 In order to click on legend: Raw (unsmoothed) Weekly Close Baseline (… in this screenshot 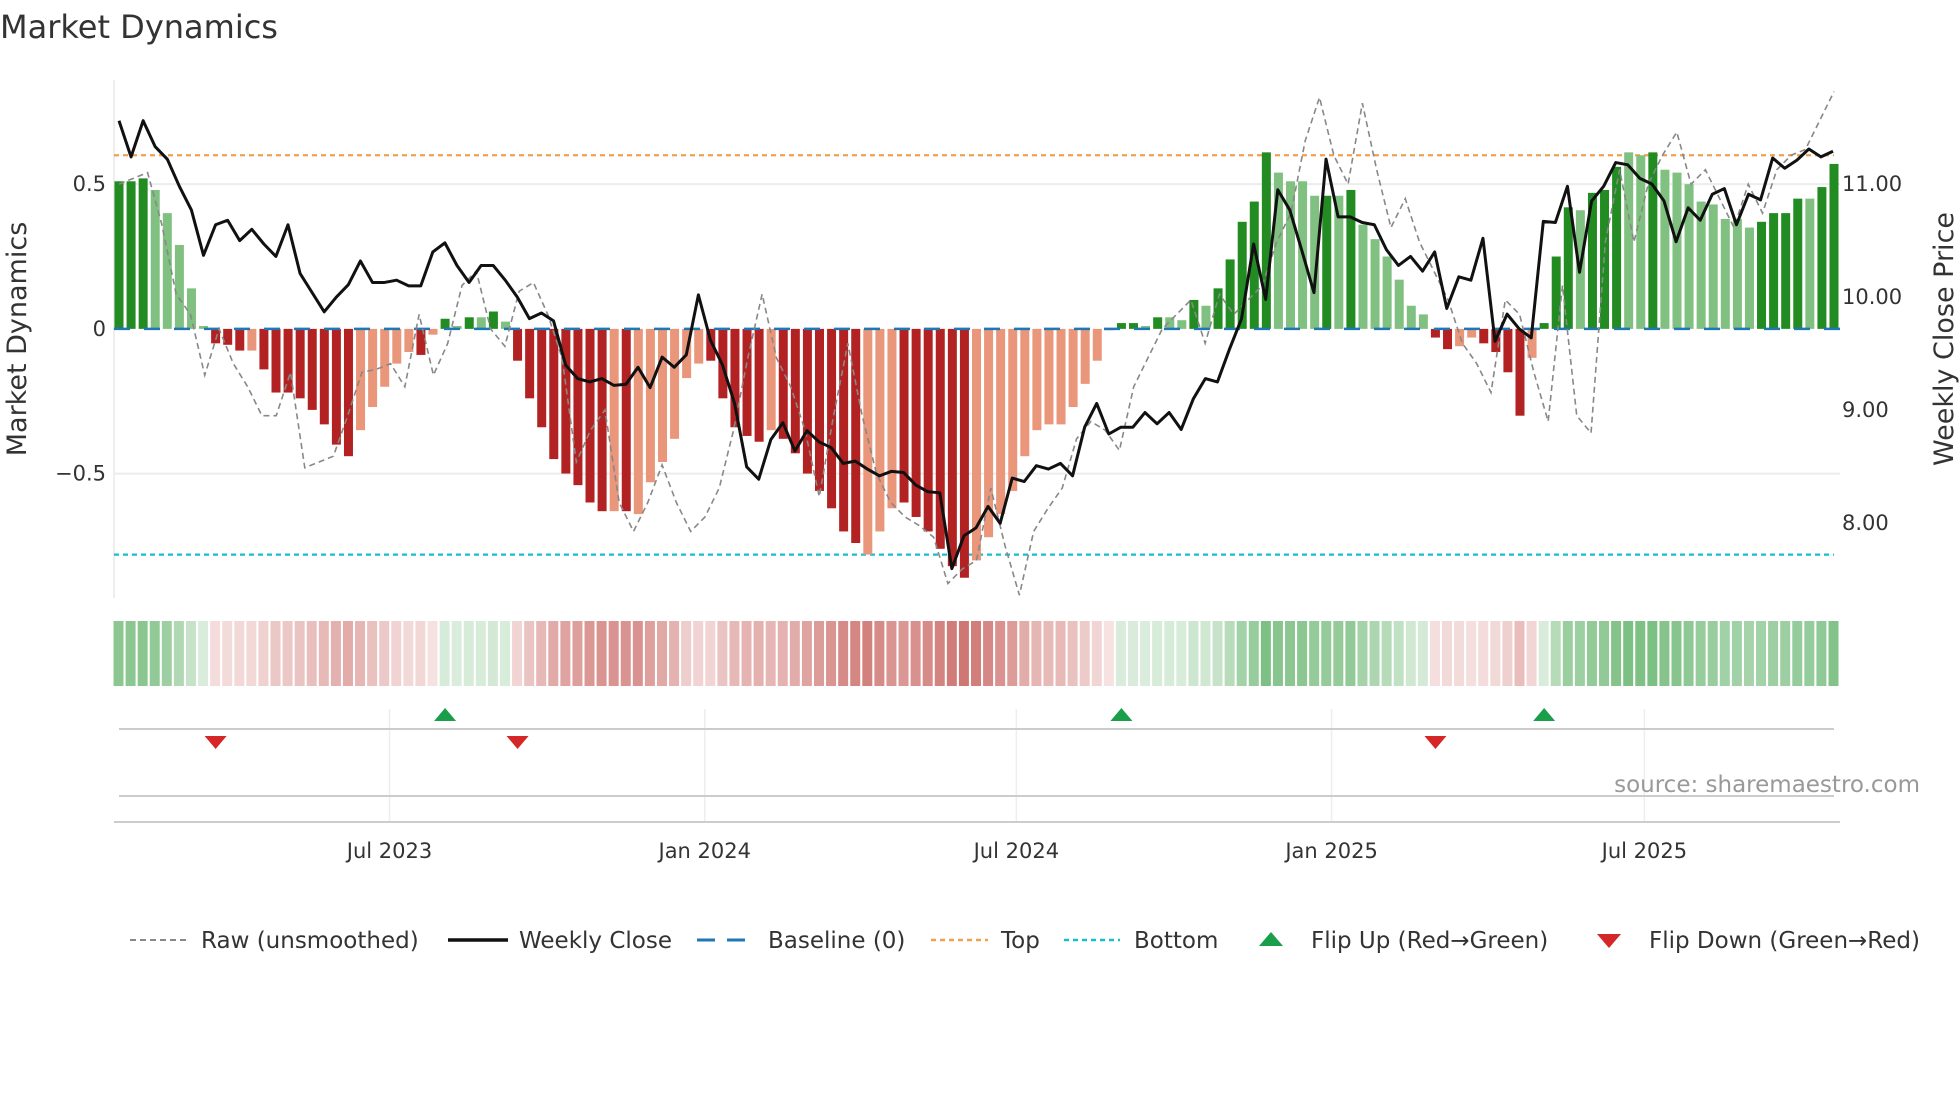, I will do `click(1025, 941)`.